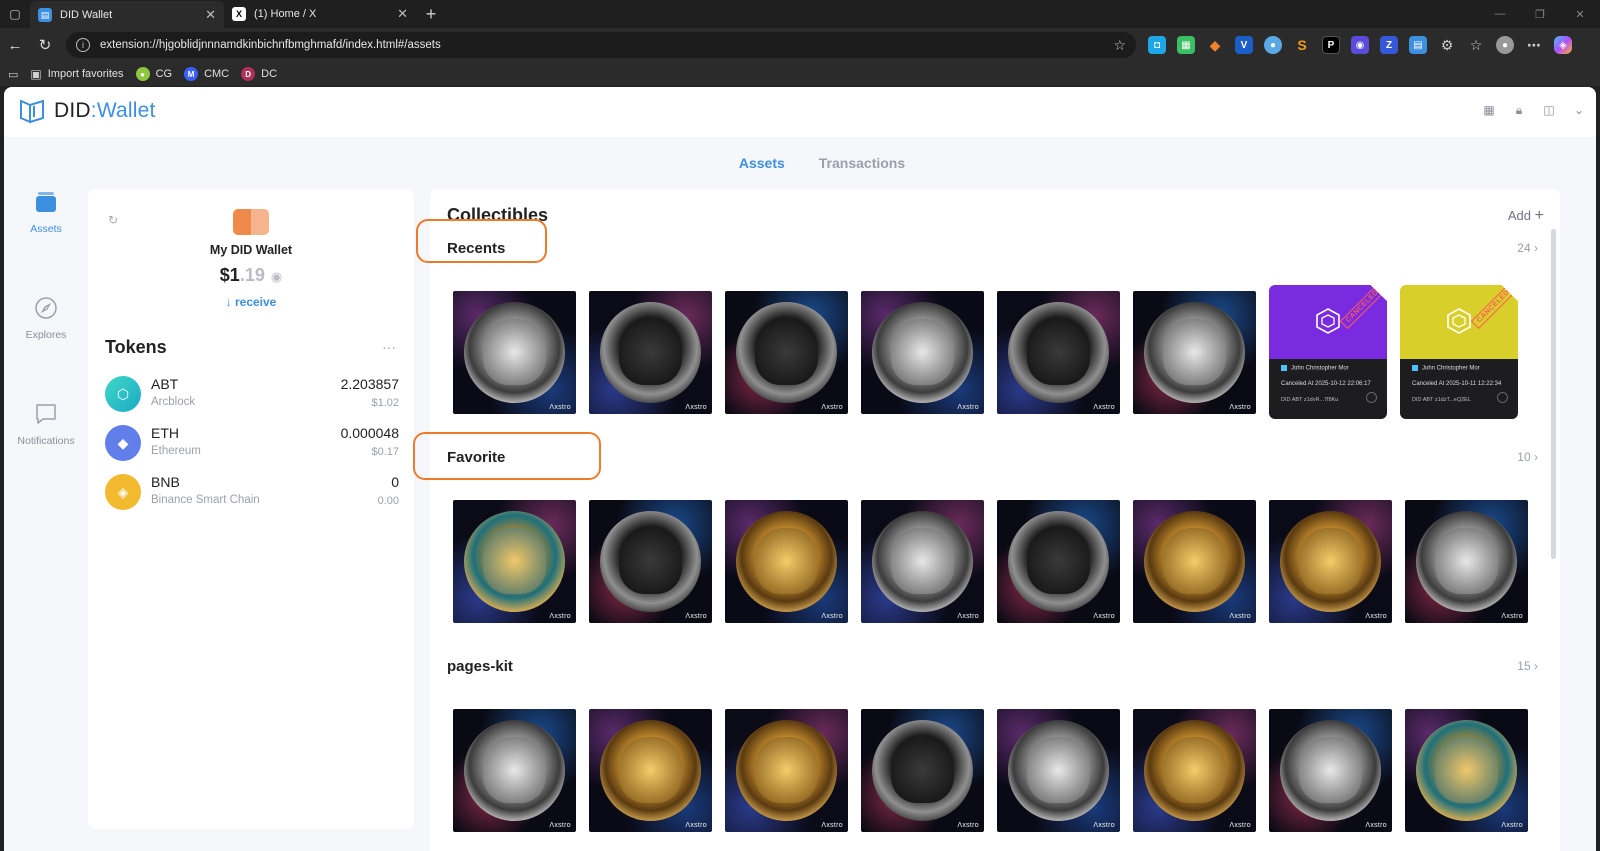 This screenshot has height=851, width=1600. I want to click on favorites-icon: ☆, so click(1476, 45).